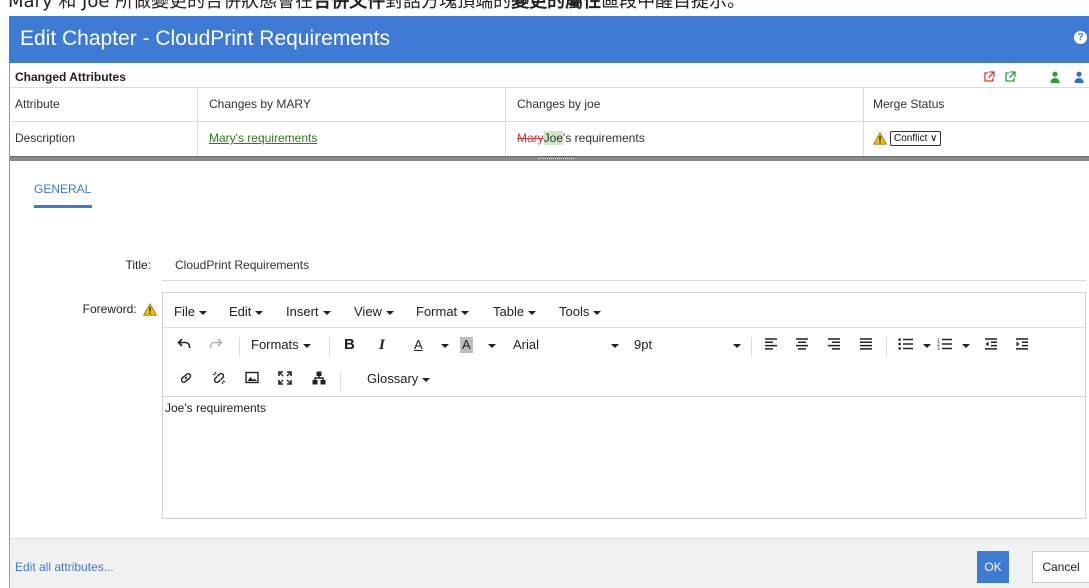 The image size is (1089, 588). Describe the element at coordinates (526, 345) in the screenshot. I see `font-family-select: Arial` at that location.